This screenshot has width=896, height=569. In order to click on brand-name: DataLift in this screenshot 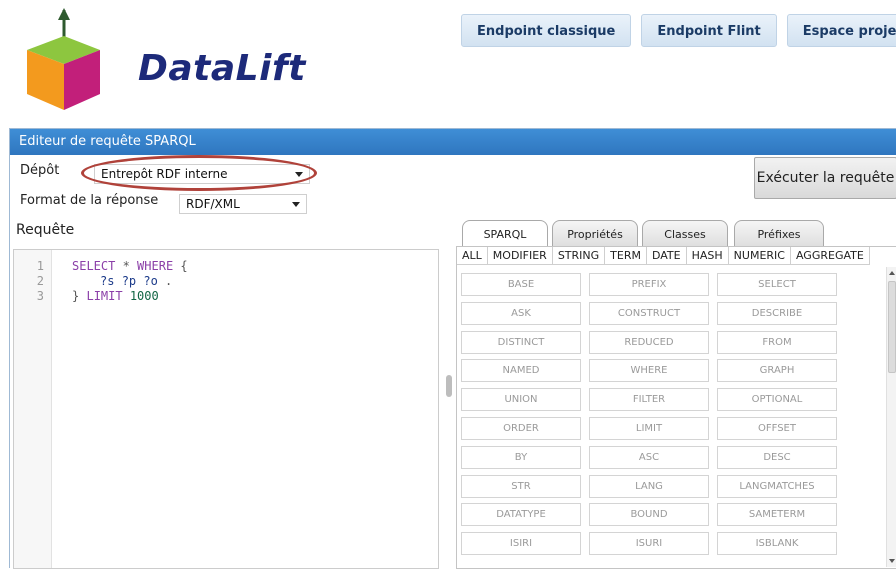, I will do `click(222, 68)`.